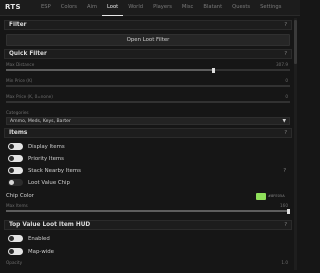 The image size is (320, 273). I want to click on slider-value: 307.9, so click(282, 64).